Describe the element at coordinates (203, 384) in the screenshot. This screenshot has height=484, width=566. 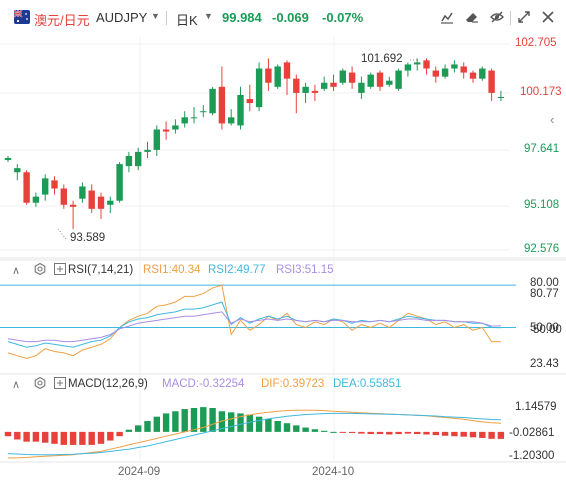
I see `macd-value: MACD:-0.32254` at that location.